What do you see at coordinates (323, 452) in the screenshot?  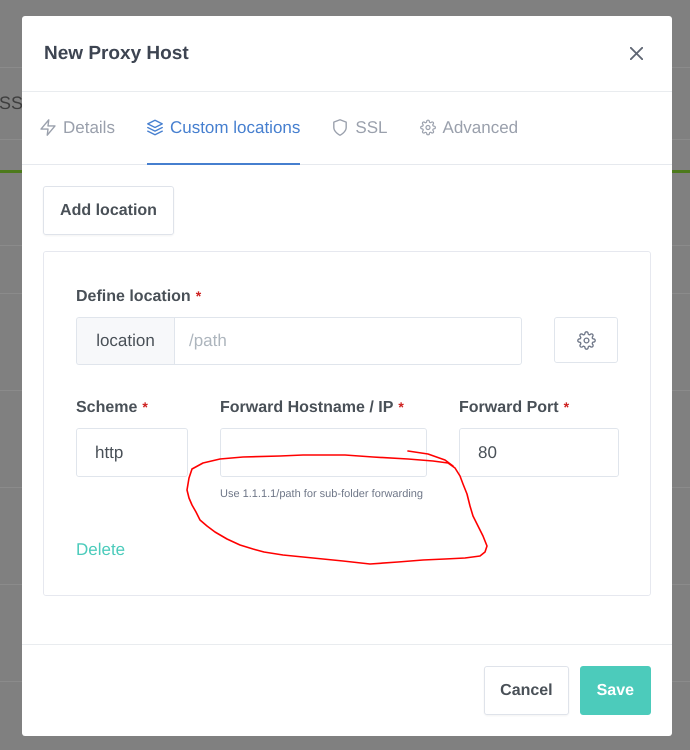 I see `hostname-input` at bounding box center [323, 452].